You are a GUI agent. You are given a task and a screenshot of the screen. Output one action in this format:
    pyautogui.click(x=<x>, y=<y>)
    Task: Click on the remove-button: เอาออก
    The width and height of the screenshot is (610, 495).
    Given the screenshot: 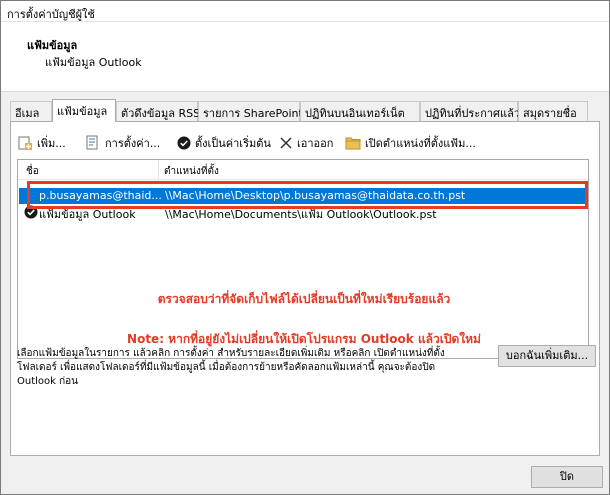 What is the action you would take?
    pyautogui.click(x=306, y=143)
    